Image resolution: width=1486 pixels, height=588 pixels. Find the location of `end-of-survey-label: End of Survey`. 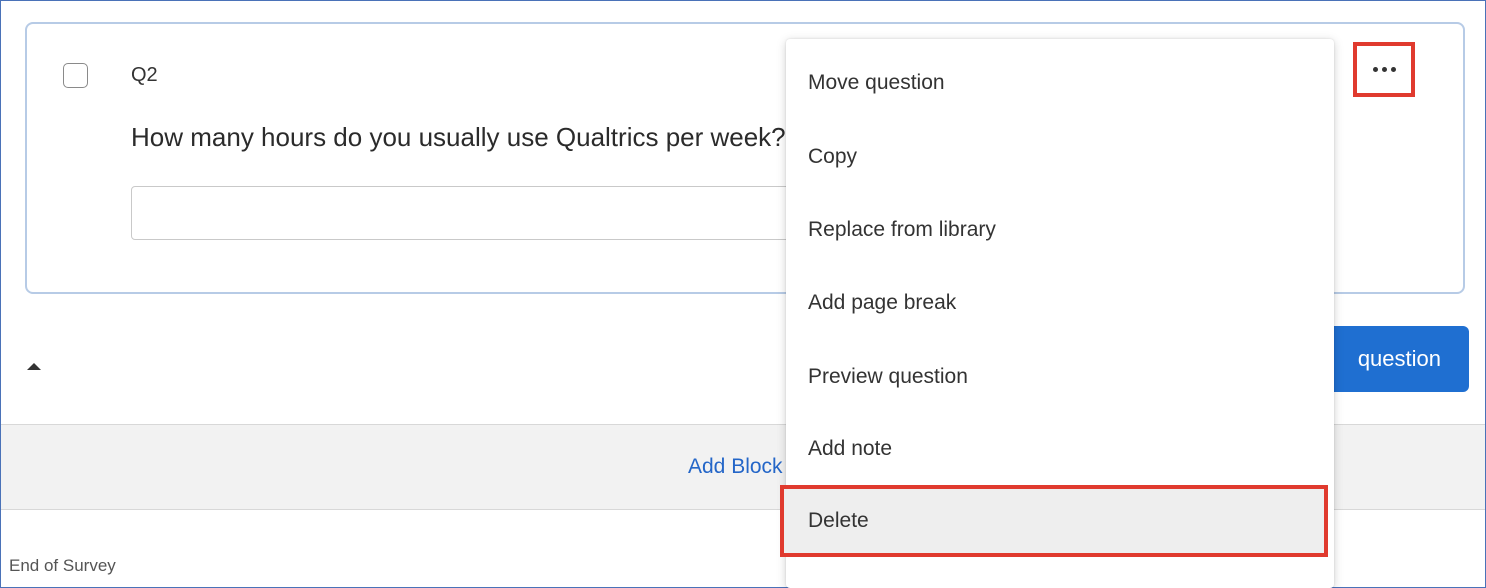

end-of-survey-label: End of Survey is located at coordinates (62, 565).